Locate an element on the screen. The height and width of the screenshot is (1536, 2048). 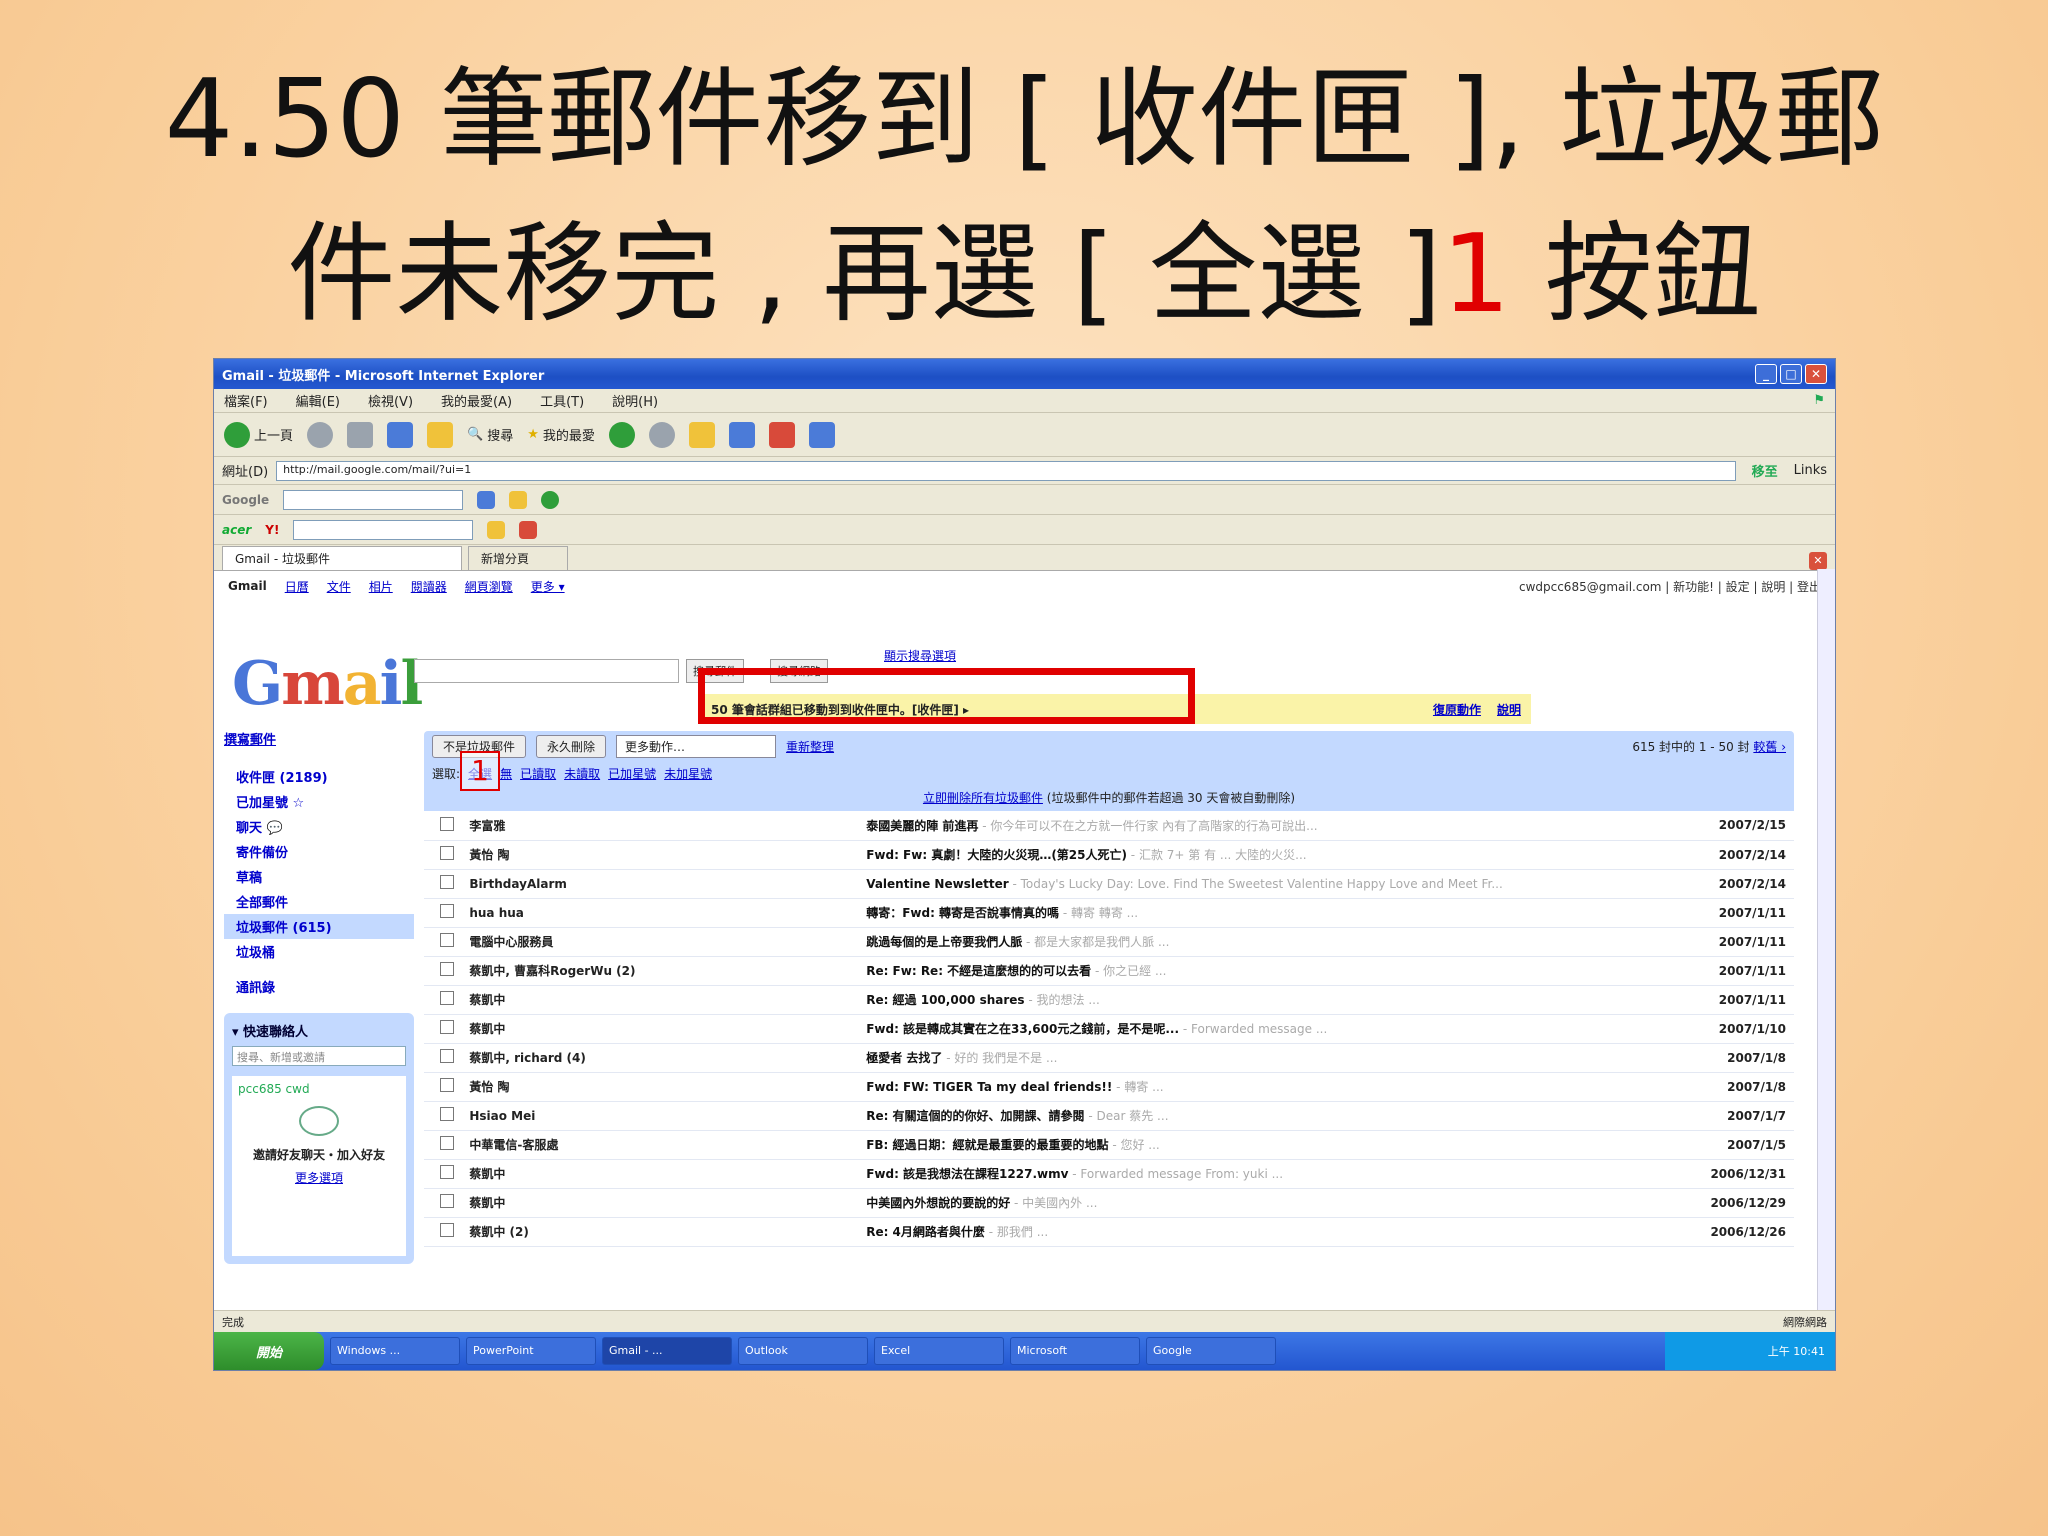
menu-favorites: 我的最愛(A) is located at coordinates (476, 400).